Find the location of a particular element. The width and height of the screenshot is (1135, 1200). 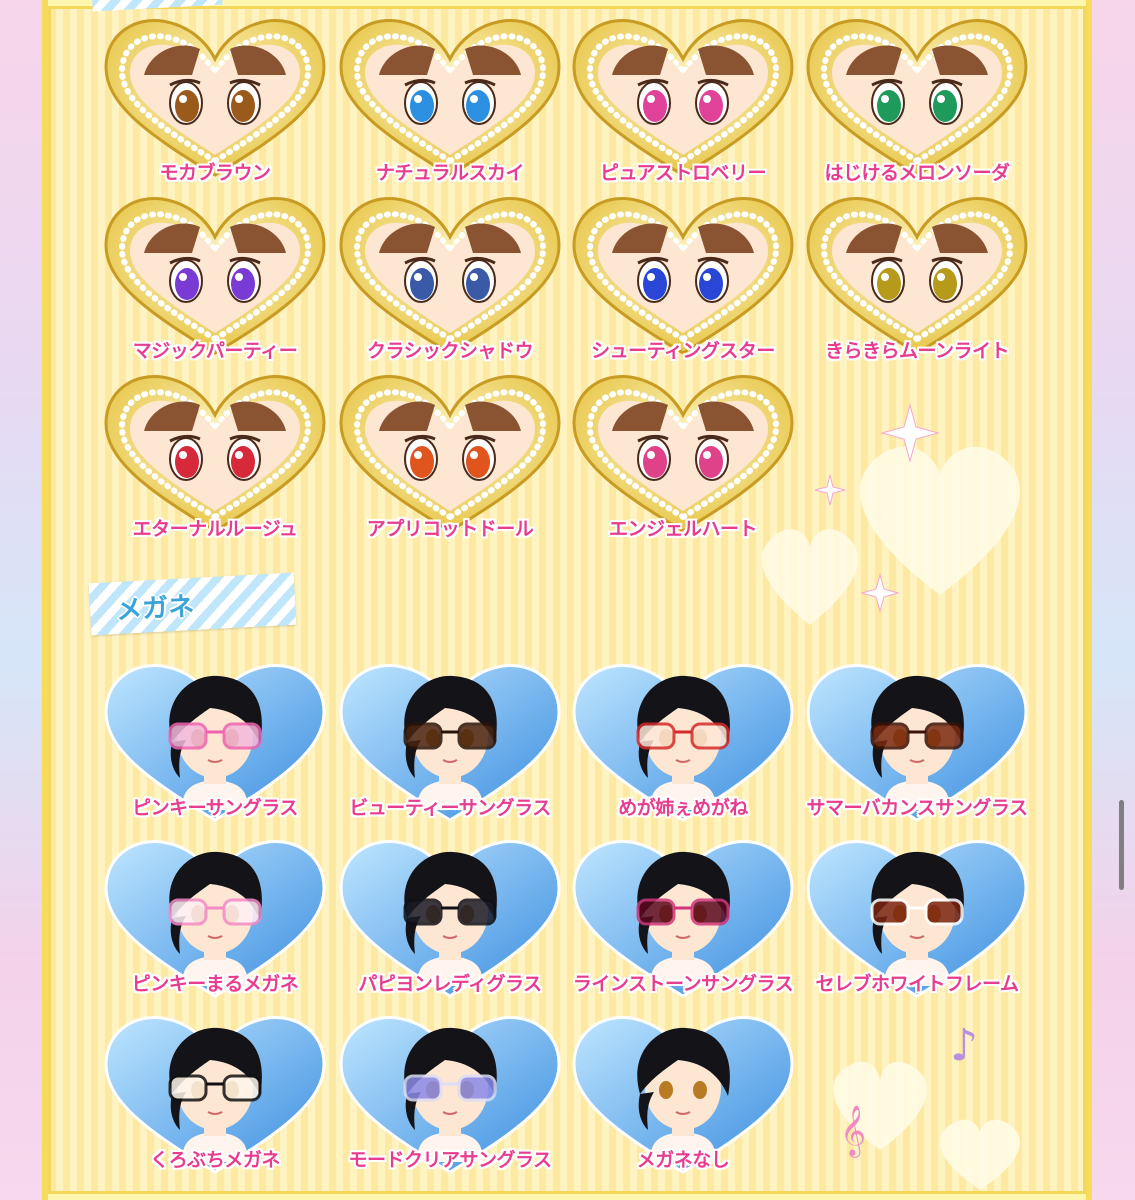

eye-color-label: アプリコットドール is located at coordinates (450, 529).